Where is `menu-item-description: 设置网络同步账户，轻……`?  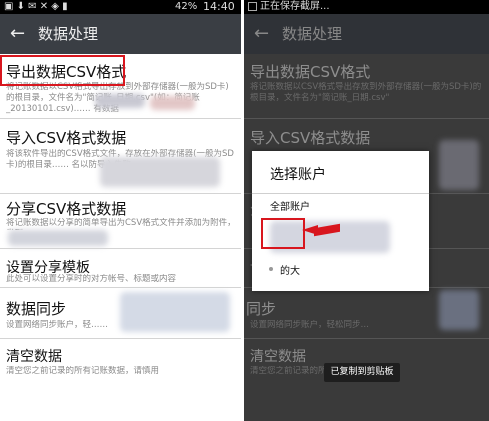
menu-item-description: 设置网络同步账户，轻…… is located at coordinates (57, 325).